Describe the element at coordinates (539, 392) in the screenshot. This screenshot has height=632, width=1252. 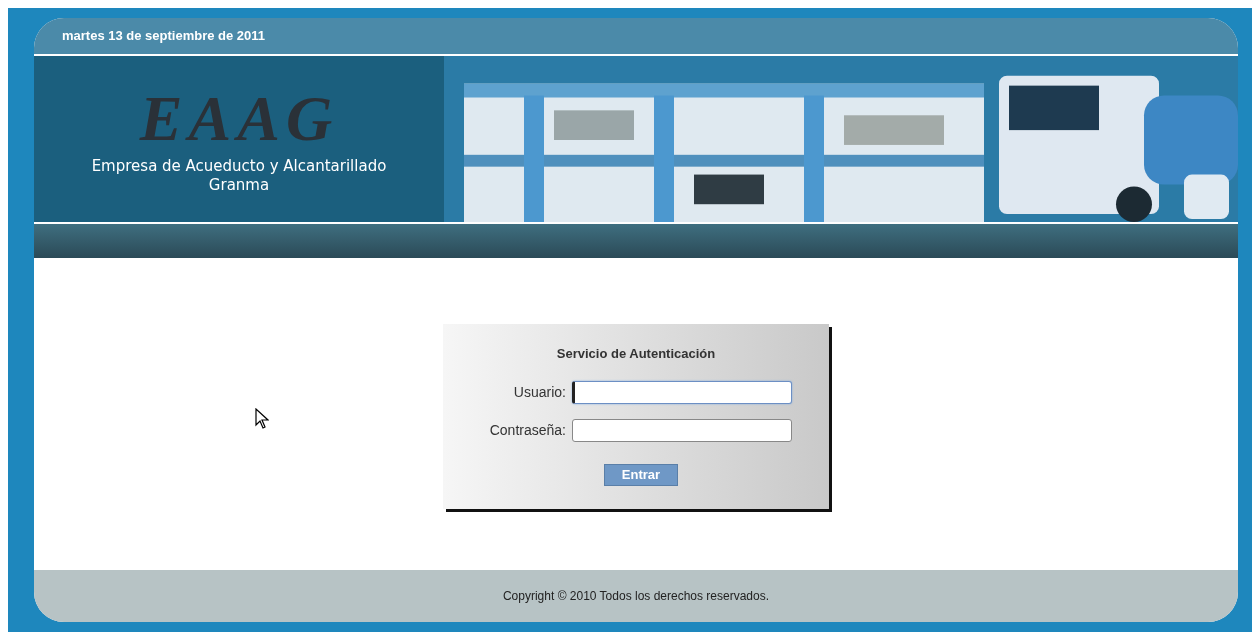
I see `field-label: Usuario:` at that location.